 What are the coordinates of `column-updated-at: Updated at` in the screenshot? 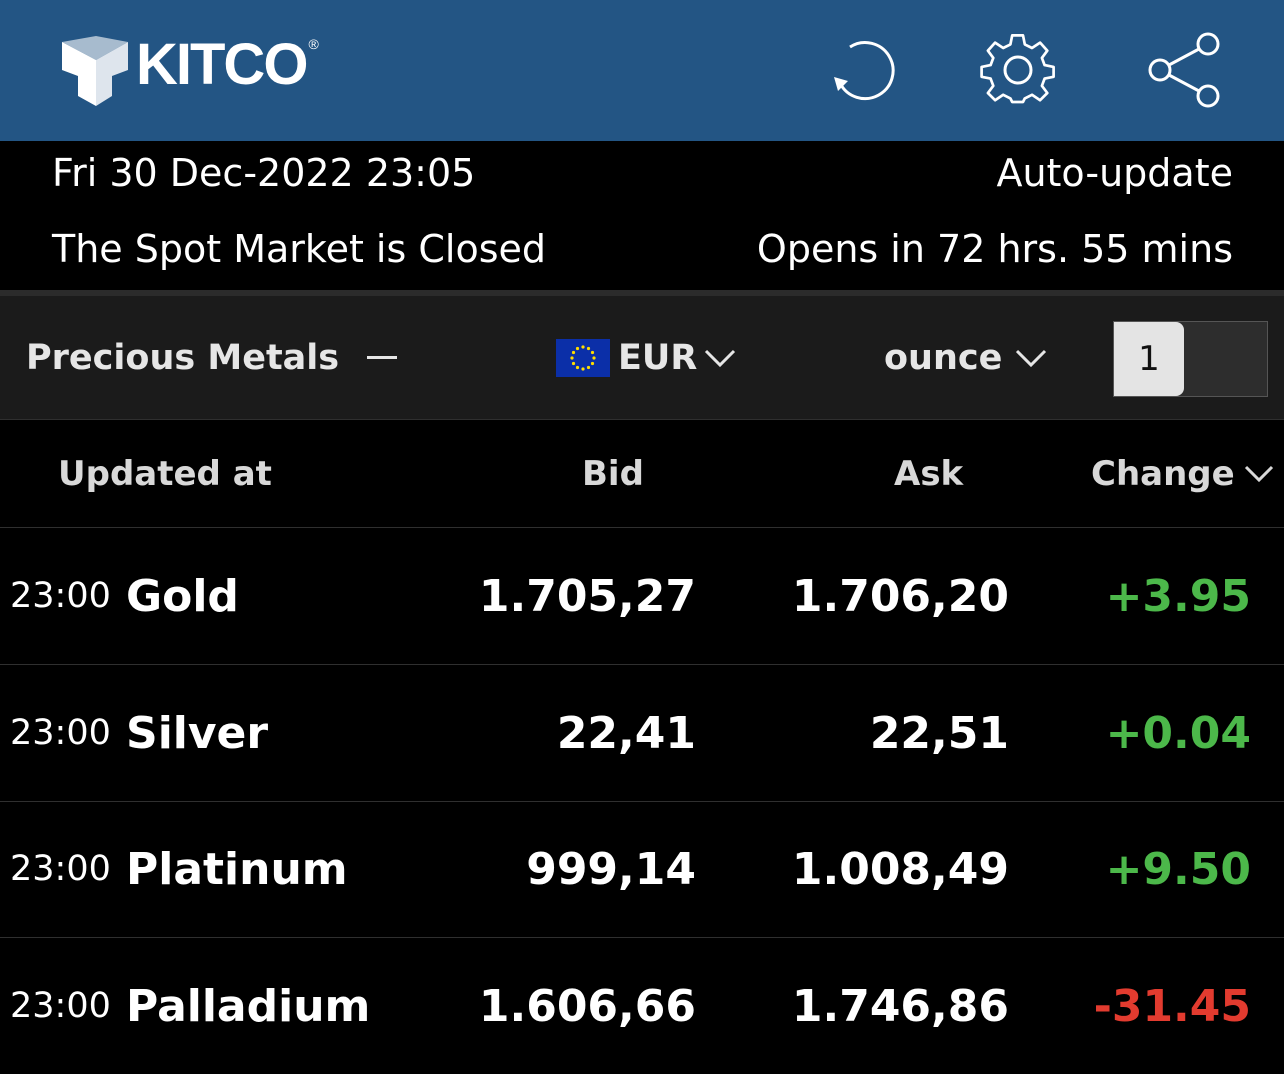 It's located at (165, 473).